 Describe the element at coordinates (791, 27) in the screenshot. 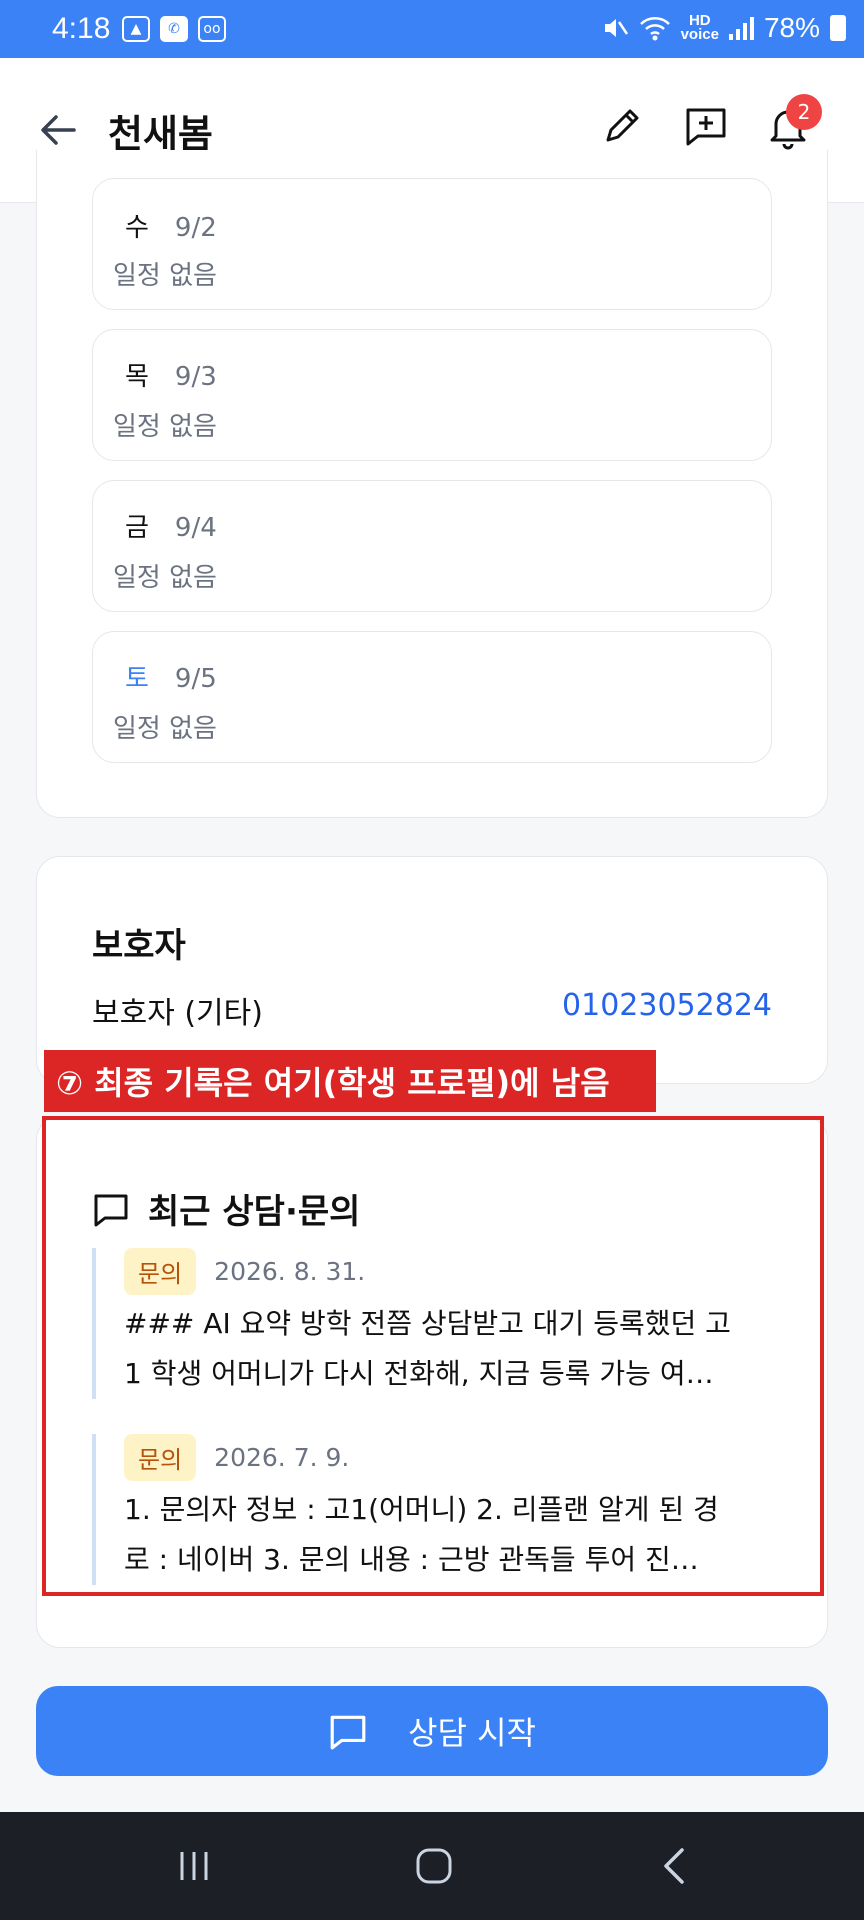

I see `battery-percent: 78%` at that location.